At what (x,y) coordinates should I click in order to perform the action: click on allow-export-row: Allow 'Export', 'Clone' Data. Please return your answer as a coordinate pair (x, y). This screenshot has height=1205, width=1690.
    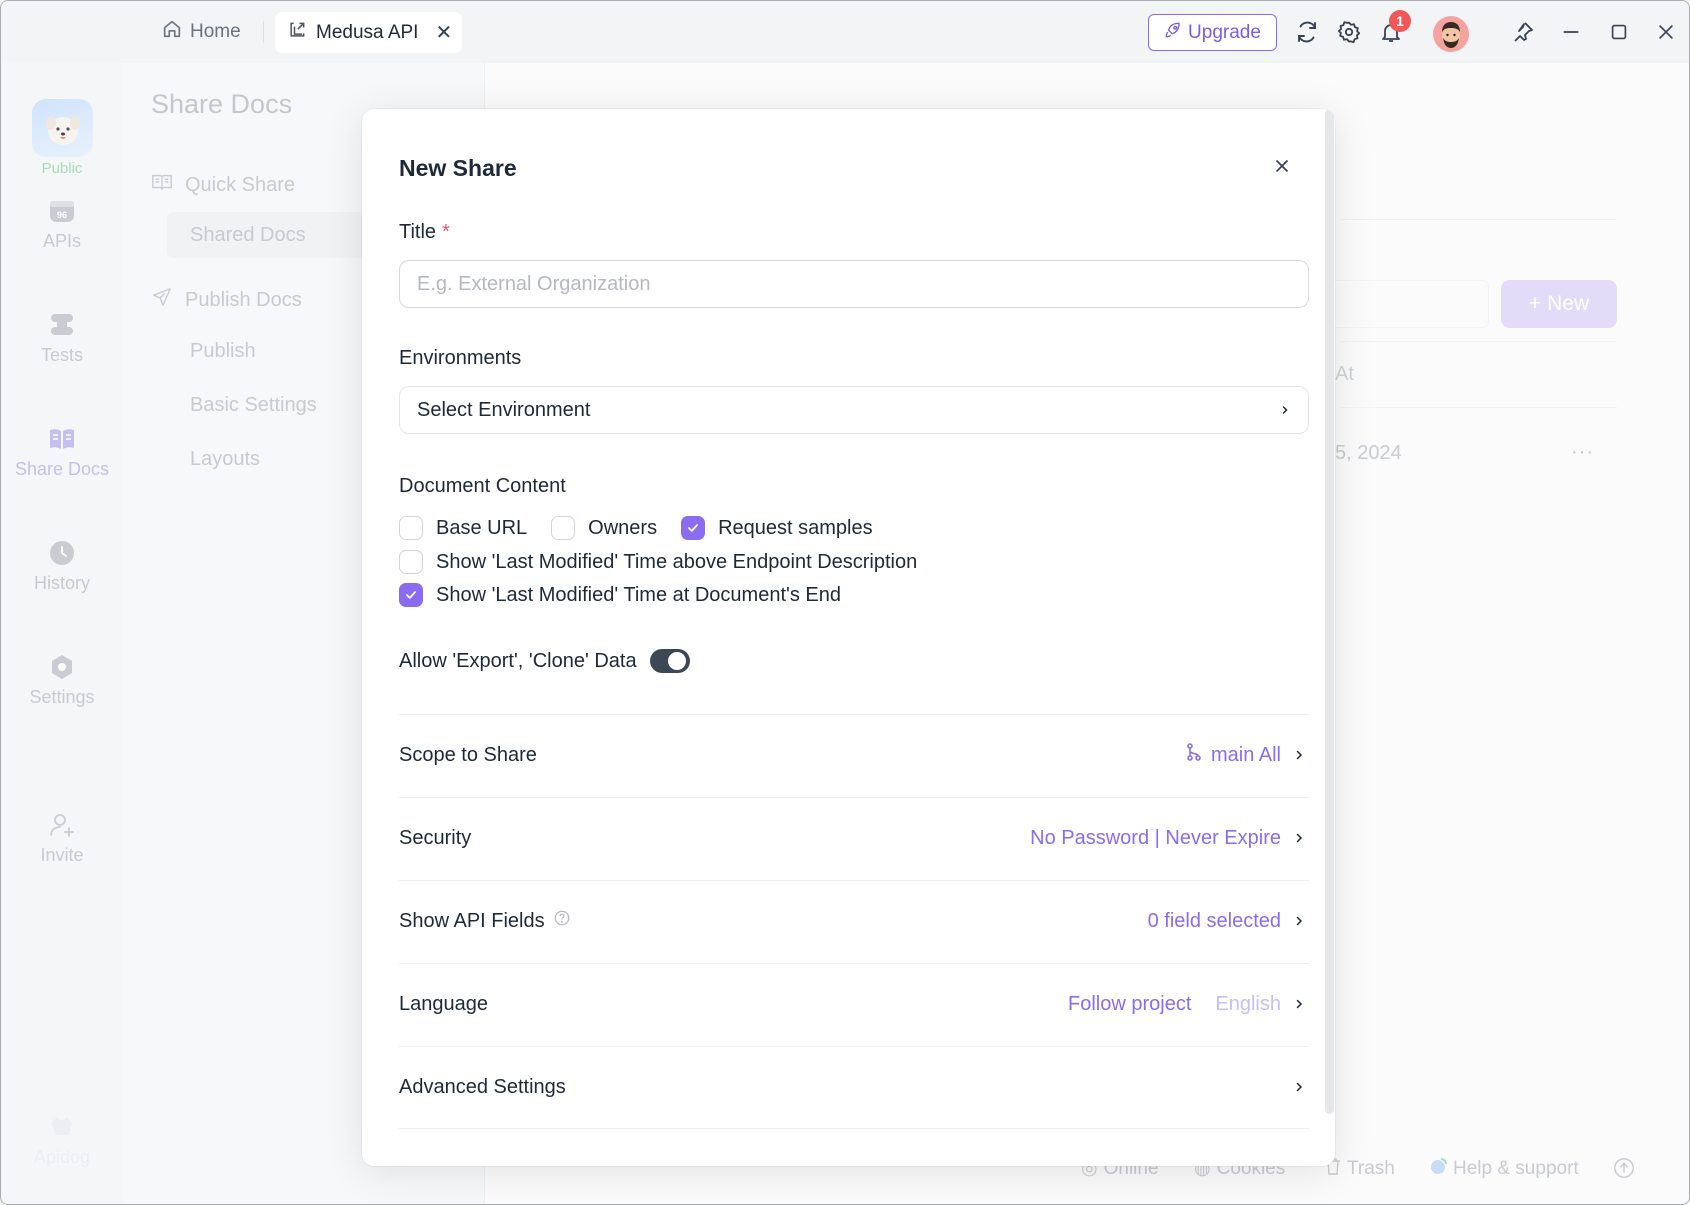
    Looking at the image, I should click on (544, 661).